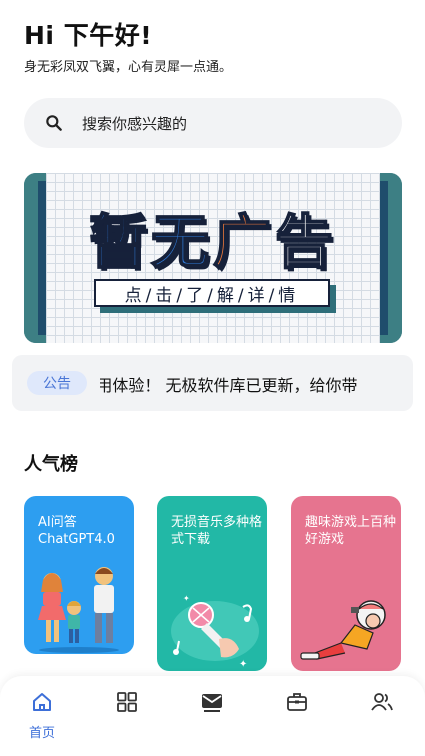  I want to click on notice-marquee: !用体验！ 无极软件库已更新，给你带, so click(256, 383).